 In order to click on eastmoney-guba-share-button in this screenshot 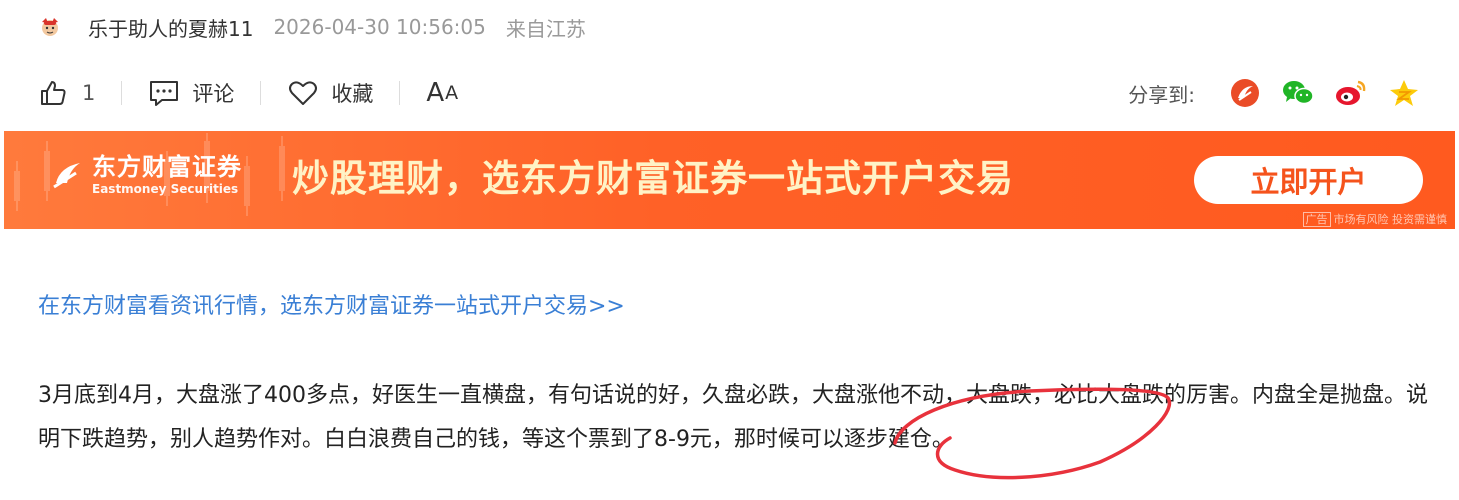, I will do `click(1245, 93)`.